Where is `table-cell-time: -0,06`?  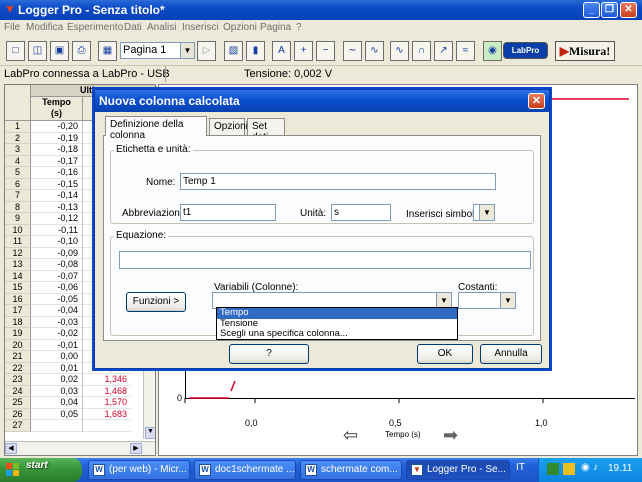
table-cell-time: -0,06 is located at coordinates (57, 288).